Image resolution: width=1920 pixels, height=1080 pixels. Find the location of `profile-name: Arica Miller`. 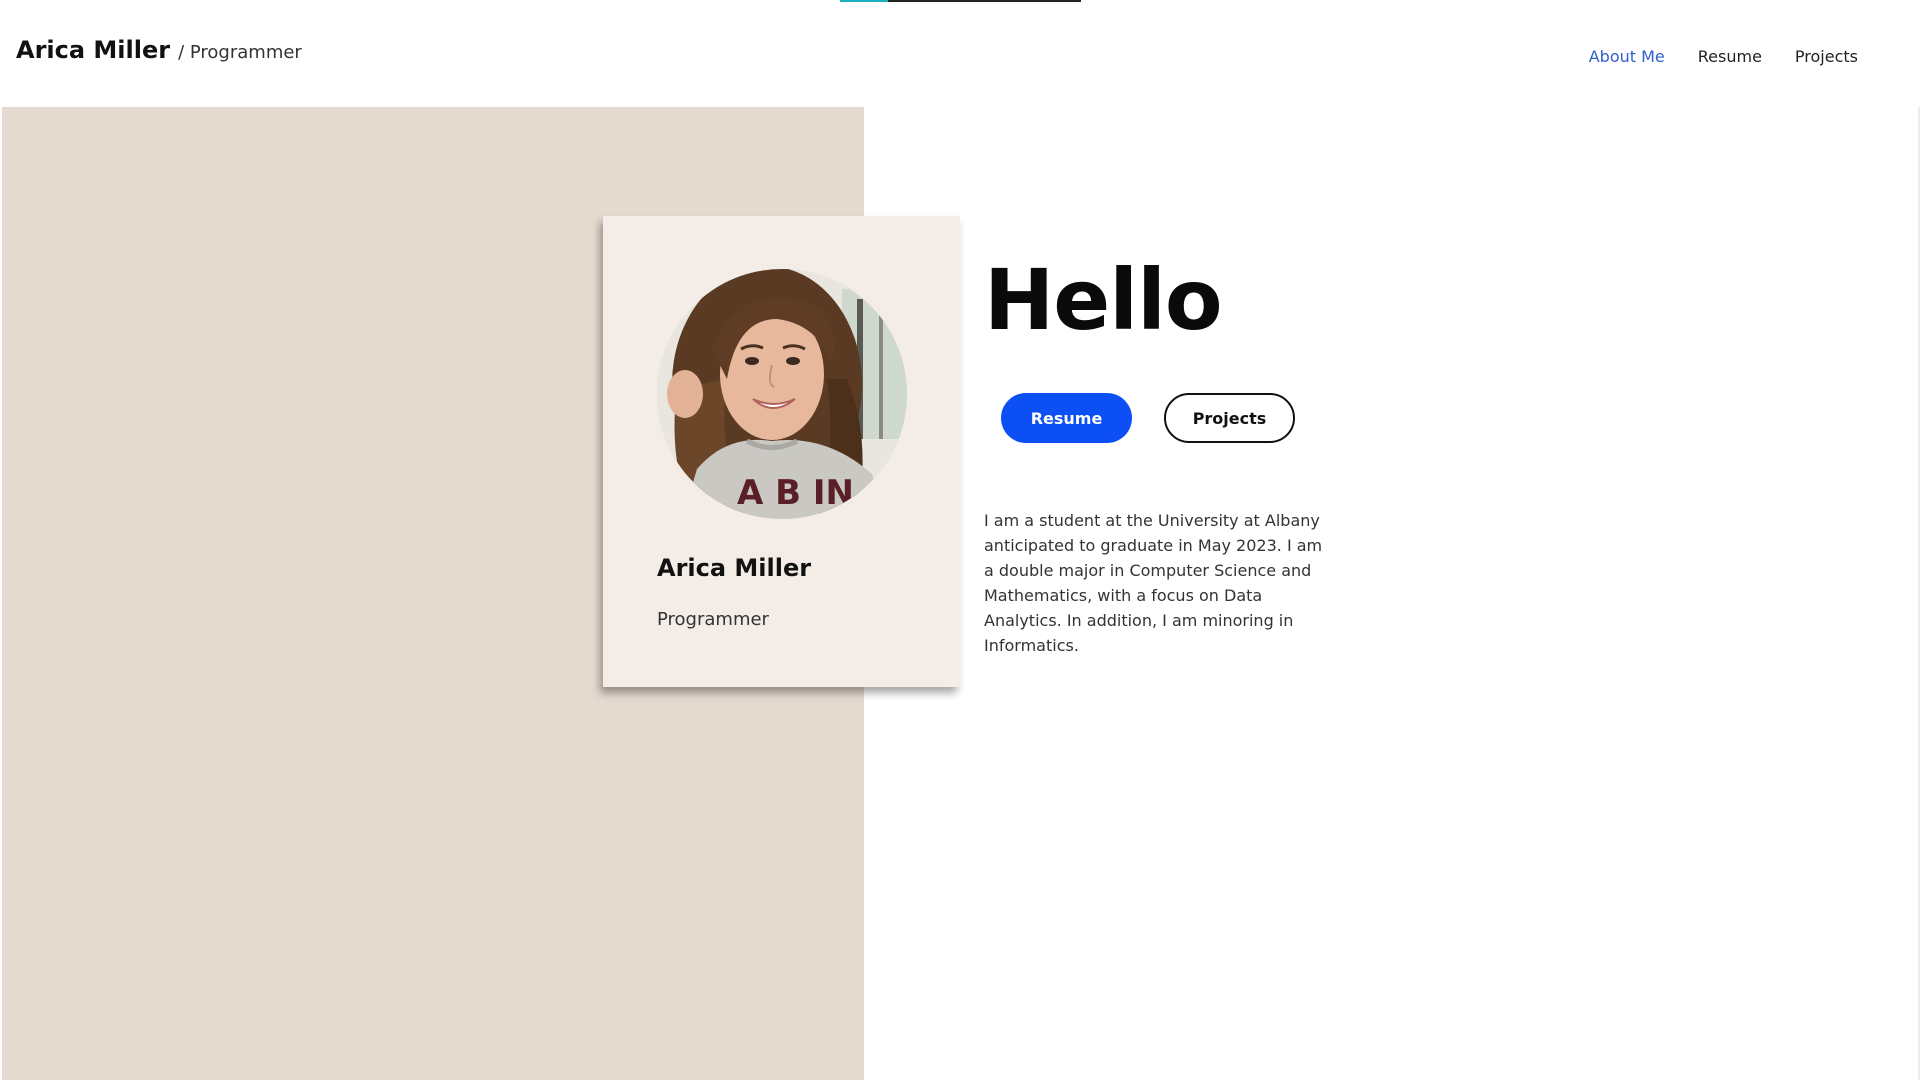

profile-name: Arica Miller is located at coordinates (734, 568).